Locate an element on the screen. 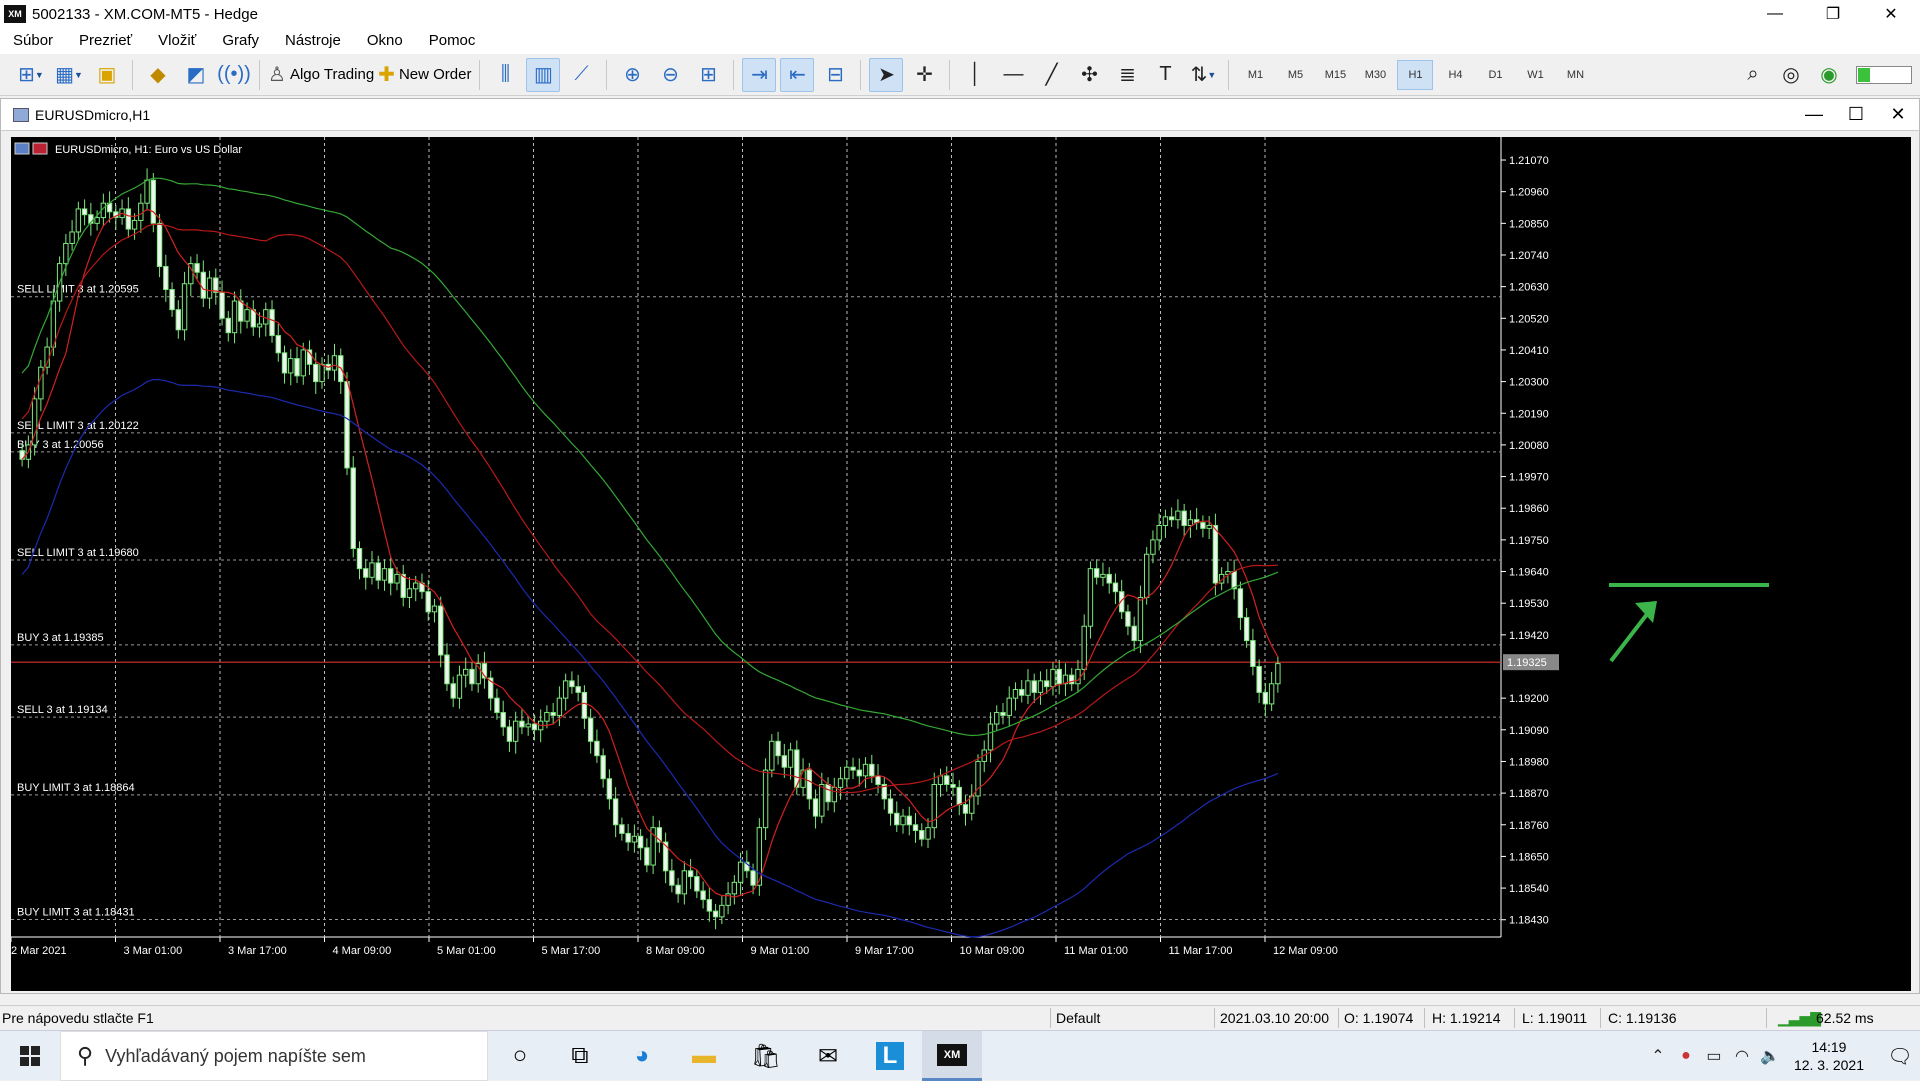 This screenshot has height=1081, width=1920. timeframe-m30: M30 is located at coordinates (1375, 75).